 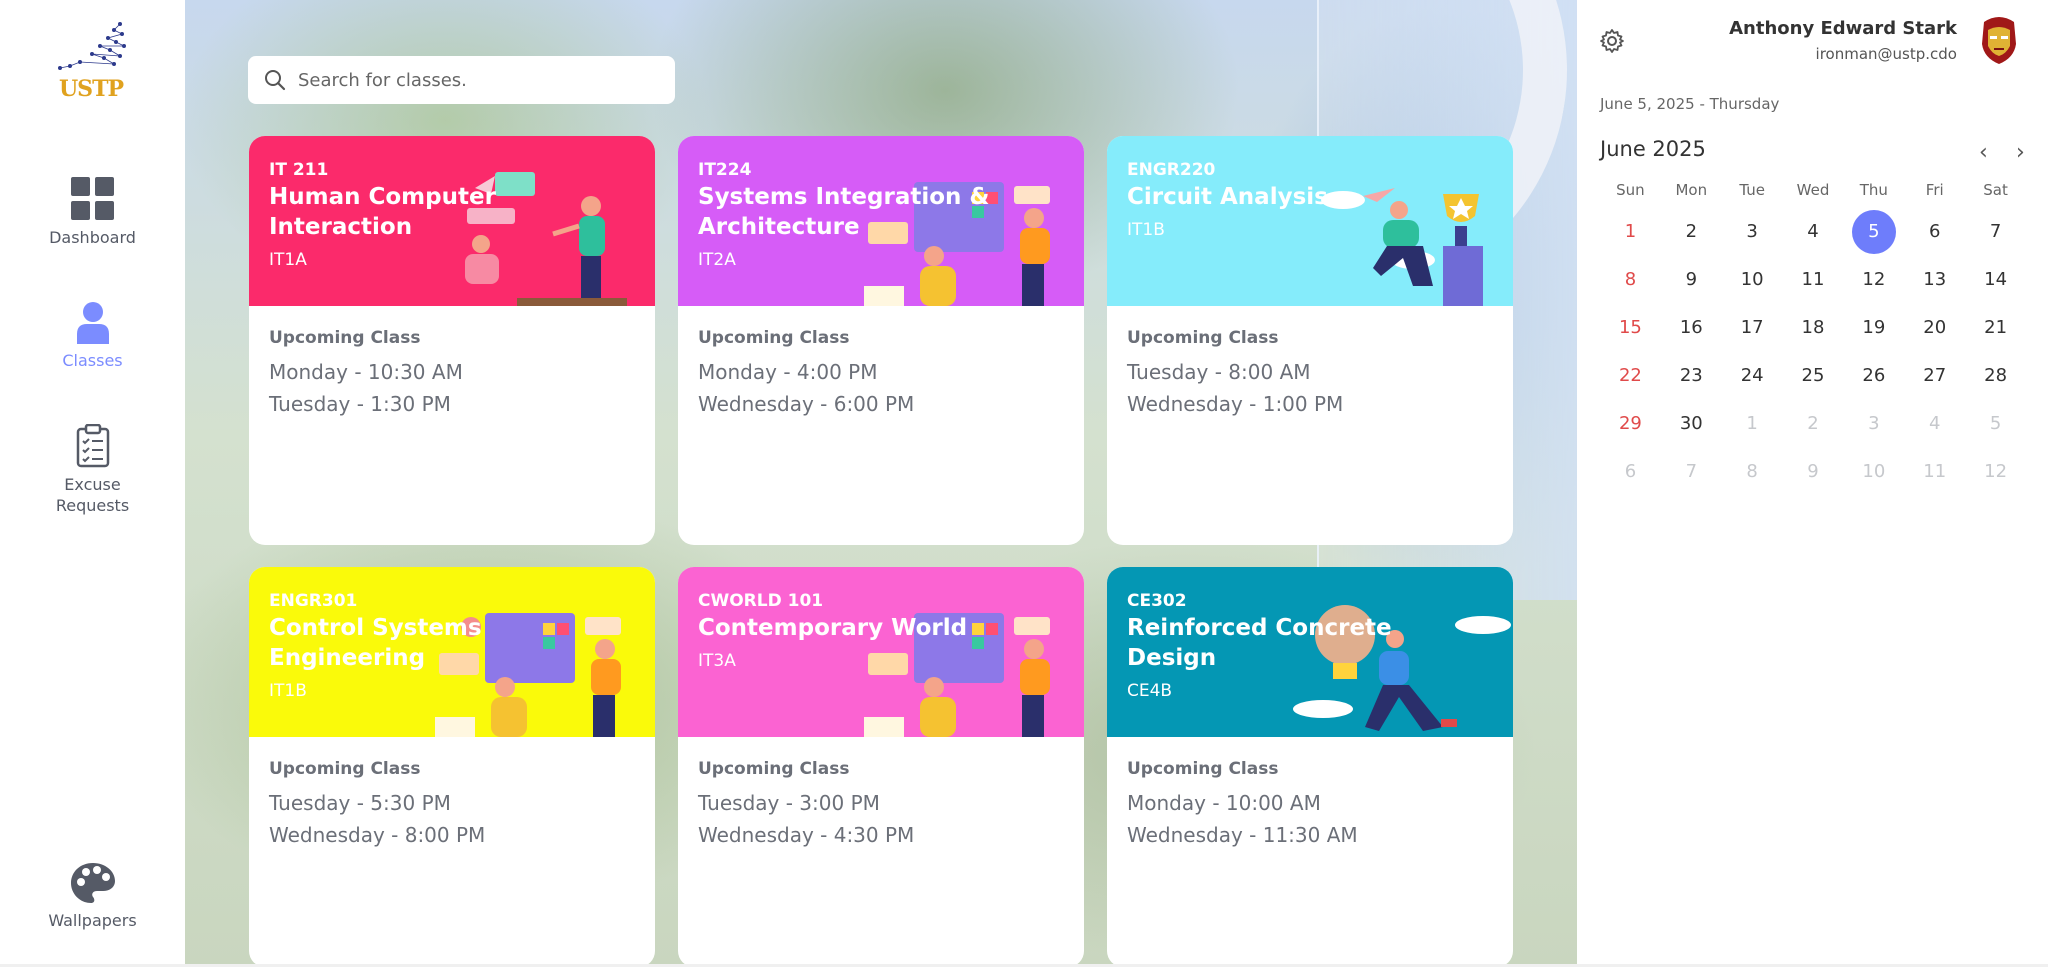 I want to click on calendar-day: 12, so click(x=1873, y=280).